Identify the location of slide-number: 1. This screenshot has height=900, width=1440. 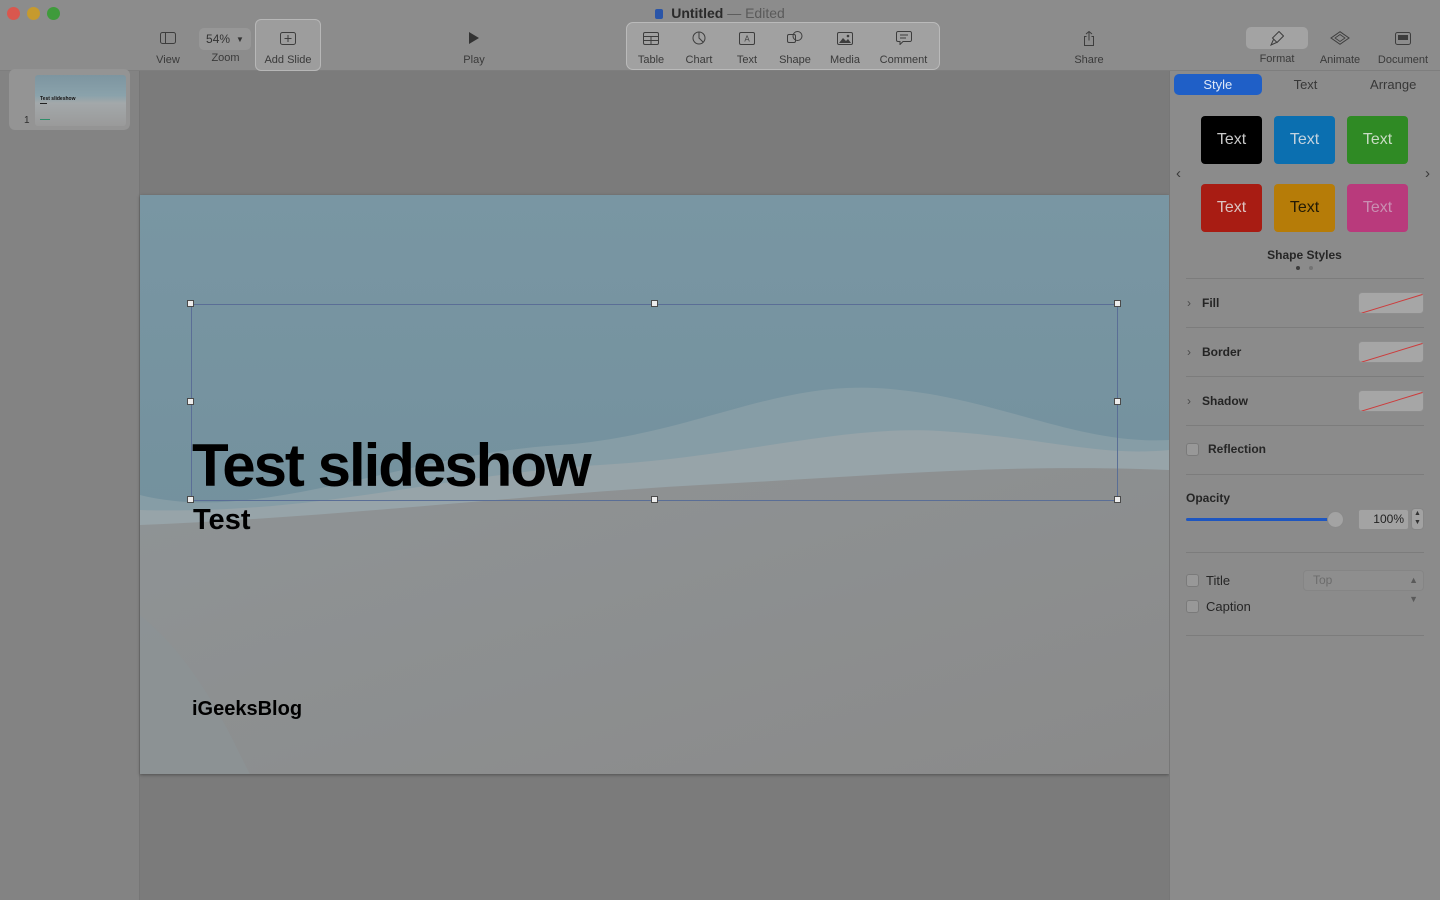
(27, 120).